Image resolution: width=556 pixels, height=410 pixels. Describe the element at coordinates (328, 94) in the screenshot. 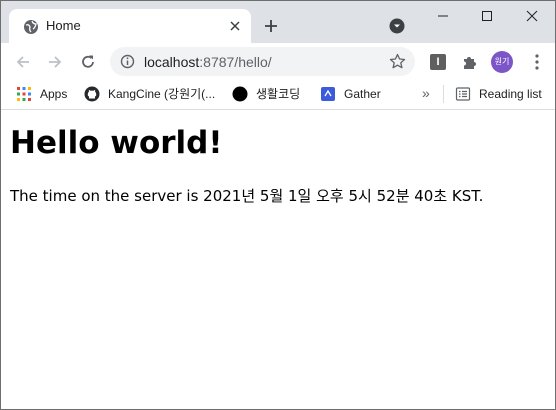

I see `gather-icon` at that location.